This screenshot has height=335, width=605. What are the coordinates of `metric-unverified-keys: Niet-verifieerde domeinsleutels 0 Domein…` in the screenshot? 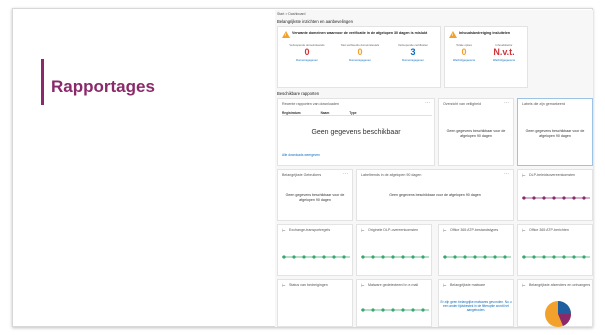 It's located at (360, 52).